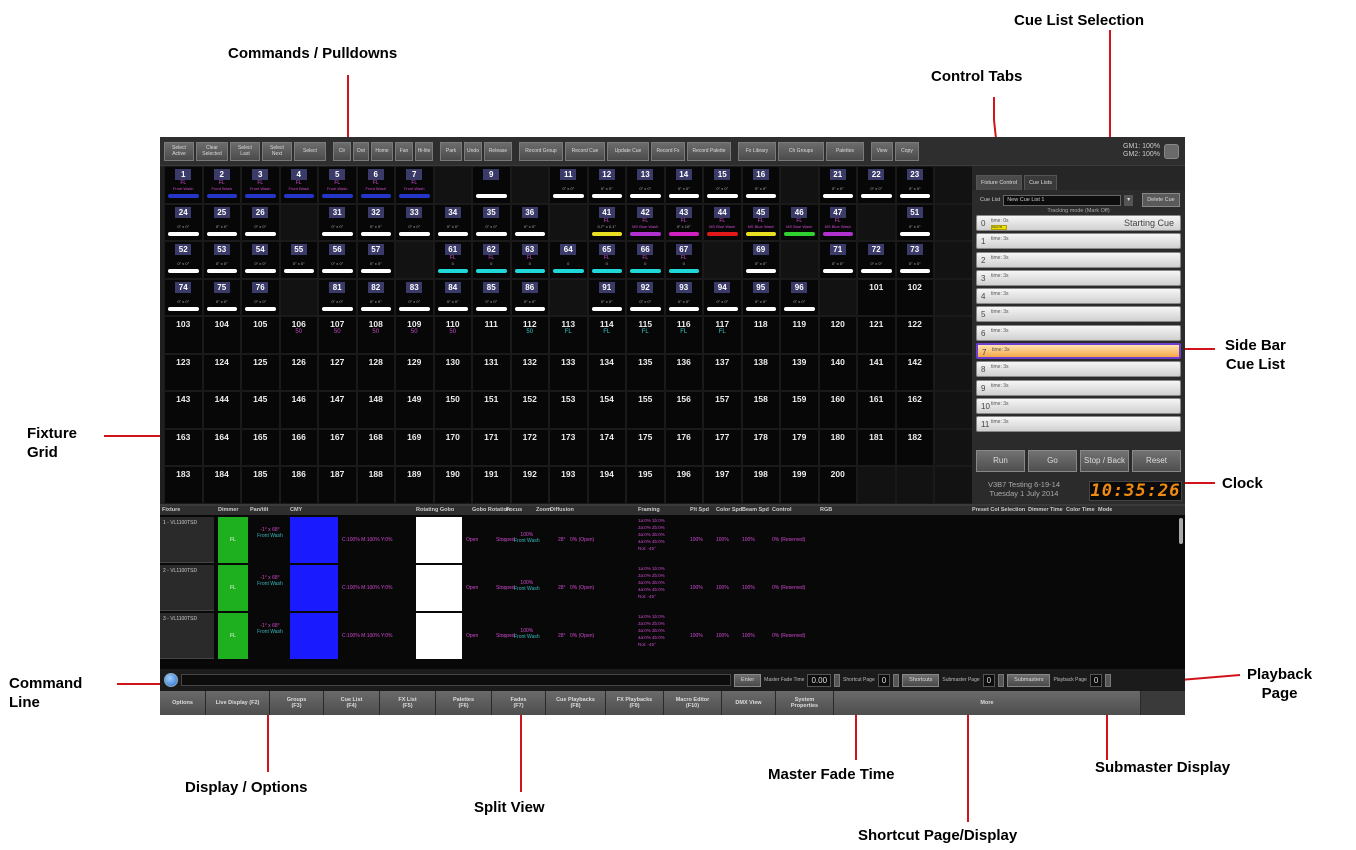 The width and height of the screenshot is (1356, 850). I want to click on fixture-cell: 124, so click(221, 372).